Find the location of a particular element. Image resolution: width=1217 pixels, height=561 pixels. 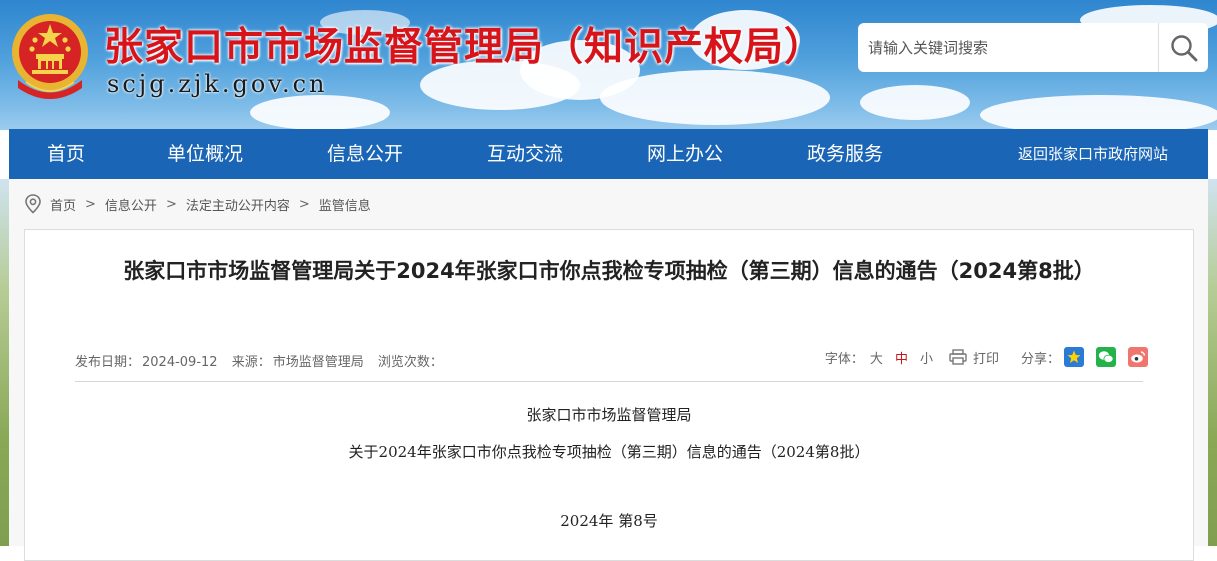

article-tools: 字体： 大 中 小 打印 分享： is located at coordinates (986, 357).